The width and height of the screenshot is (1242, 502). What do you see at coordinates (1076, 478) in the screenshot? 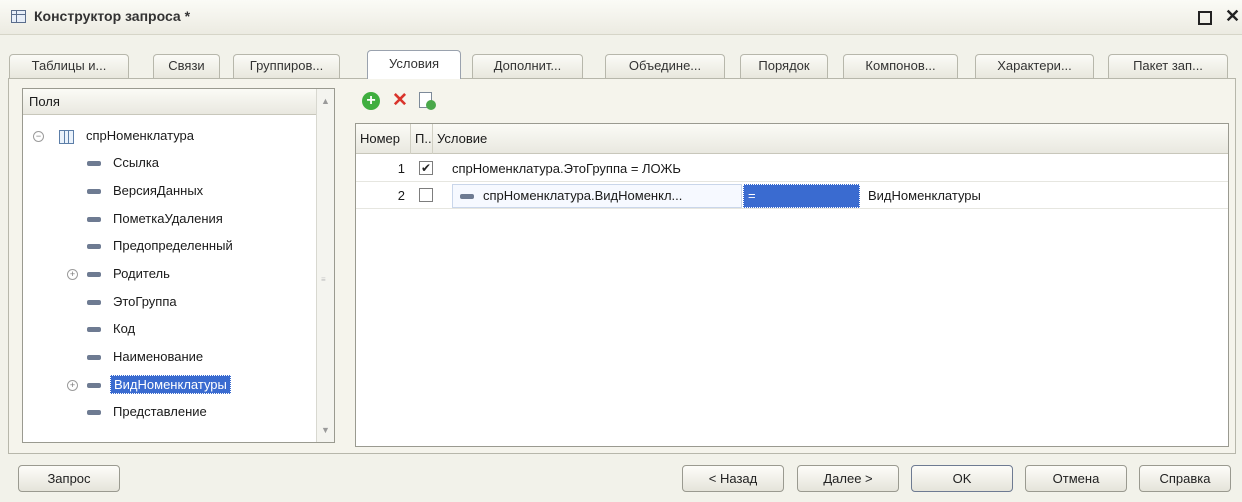
I see `cancel-button: Отмена` at bounding box center [1076, 478].